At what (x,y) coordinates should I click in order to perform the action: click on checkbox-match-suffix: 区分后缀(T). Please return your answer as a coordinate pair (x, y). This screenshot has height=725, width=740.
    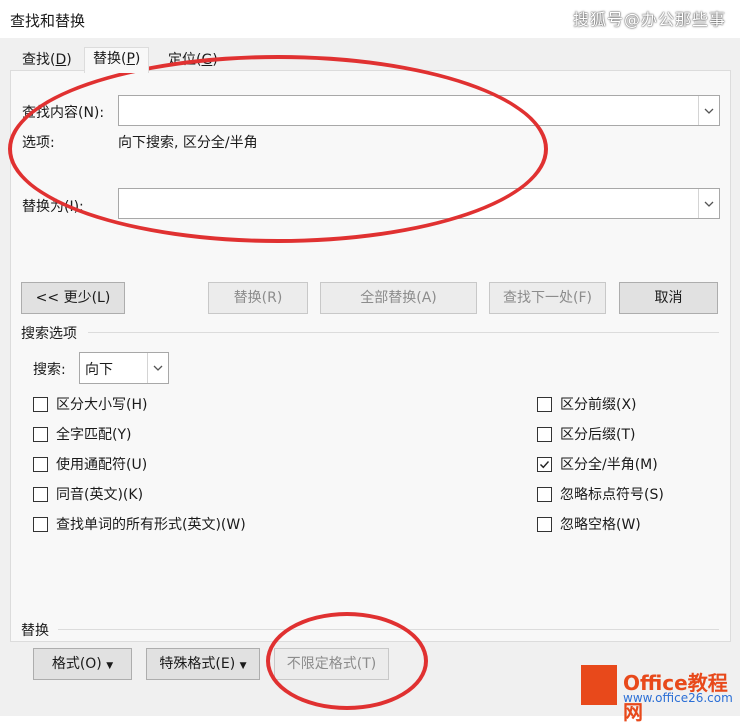
    Looking at the image, I should click on (586, 434).